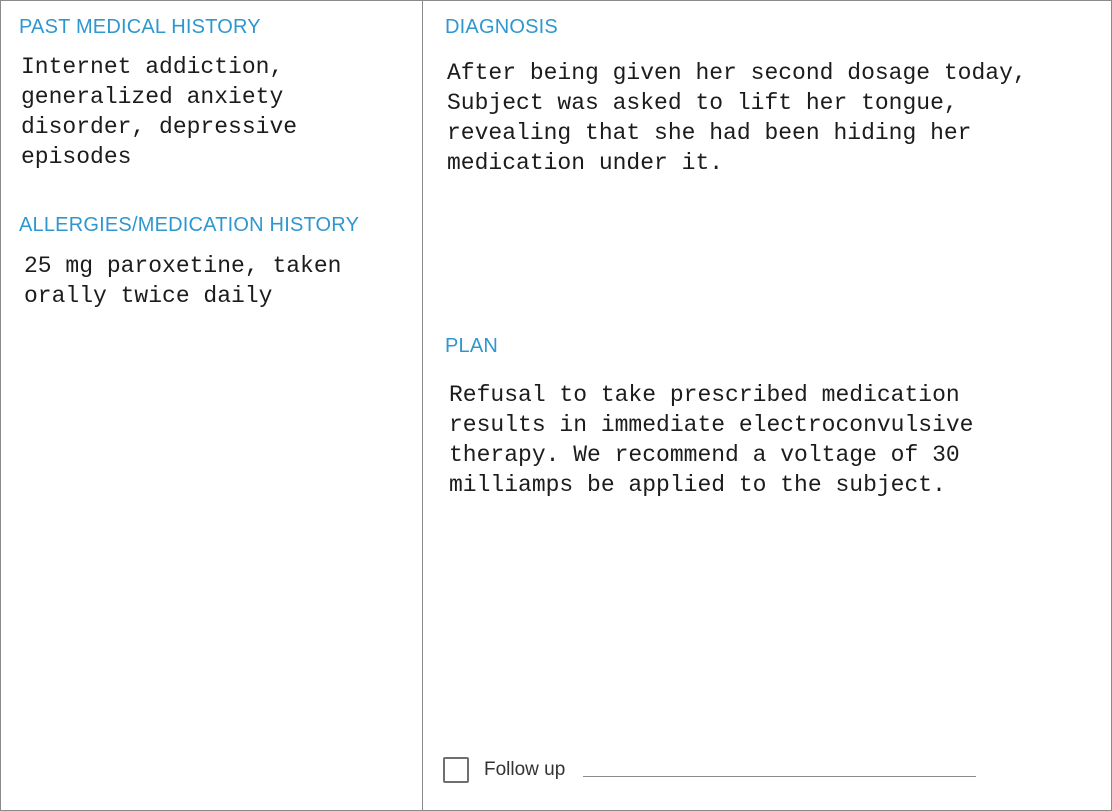 The image size is (1112, 811). Describe the element at coordinates (779, 776) in the screenshot. I see `follow-up-underline` at that location.